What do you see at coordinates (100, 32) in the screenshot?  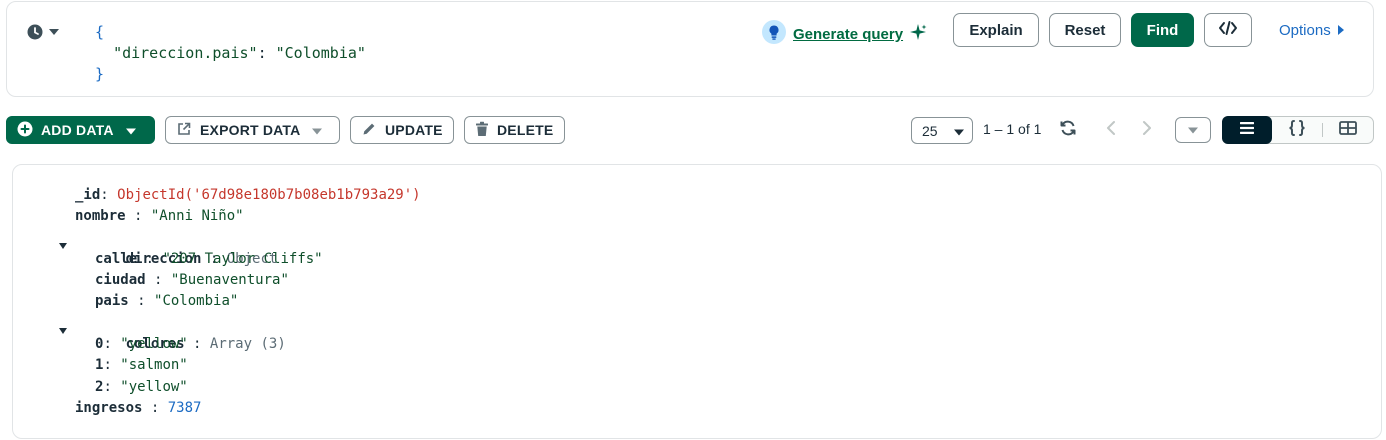 I see `query-open-brace: {` at bounding box center [100, 32].